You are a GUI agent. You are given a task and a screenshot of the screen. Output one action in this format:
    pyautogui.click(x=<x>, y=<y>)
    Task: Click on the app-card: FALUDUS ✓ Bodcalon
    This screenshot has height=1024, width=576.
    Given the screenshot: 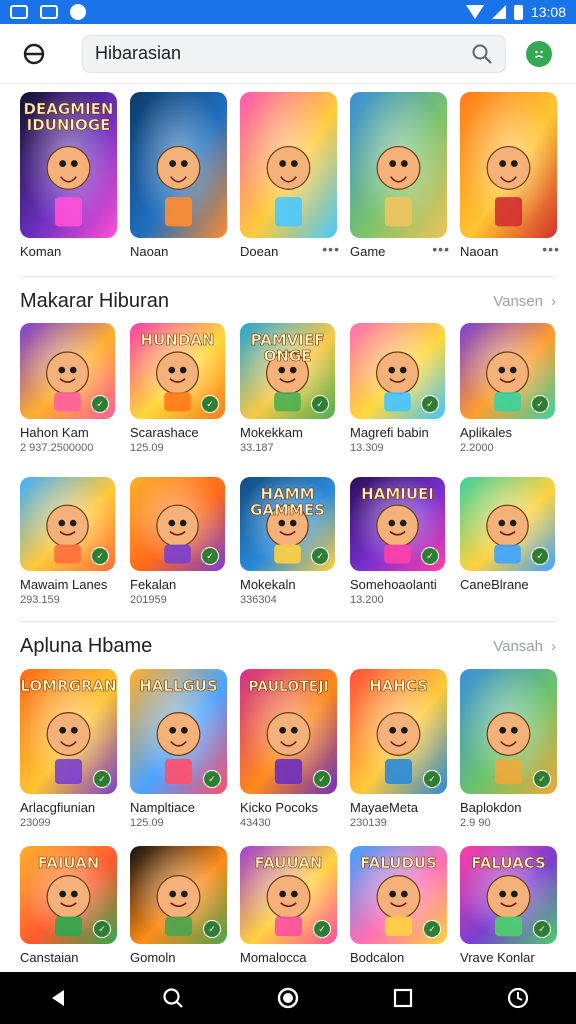 What is the action you would take?
    pyautogui.click(x=405, y=905)
    